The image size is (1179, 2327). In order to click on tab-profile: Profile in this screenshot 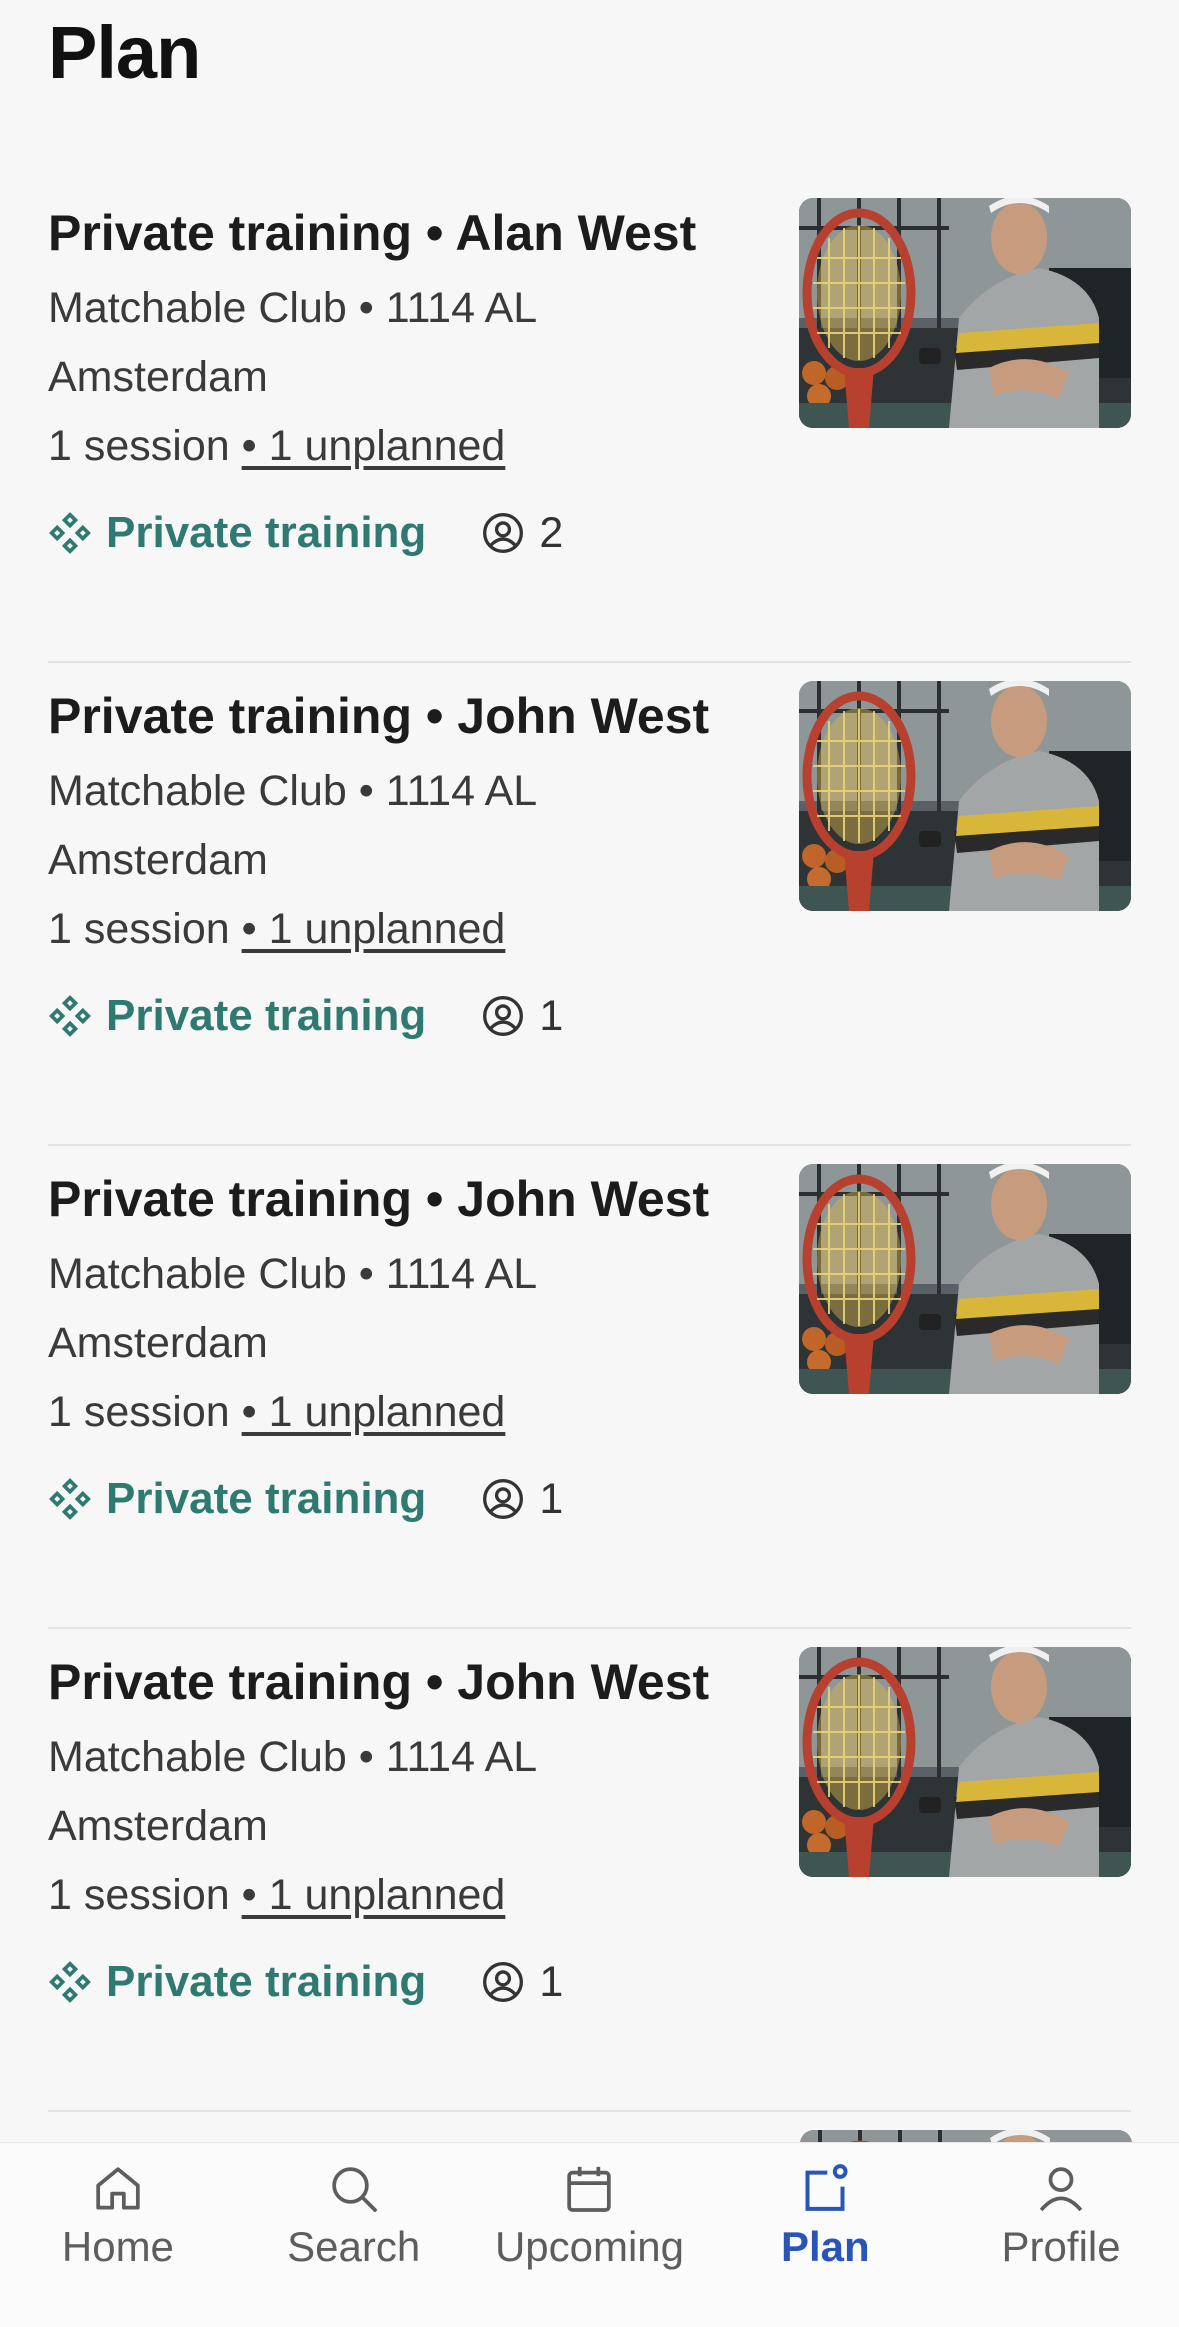, I will do `click(1061, 2235)`.